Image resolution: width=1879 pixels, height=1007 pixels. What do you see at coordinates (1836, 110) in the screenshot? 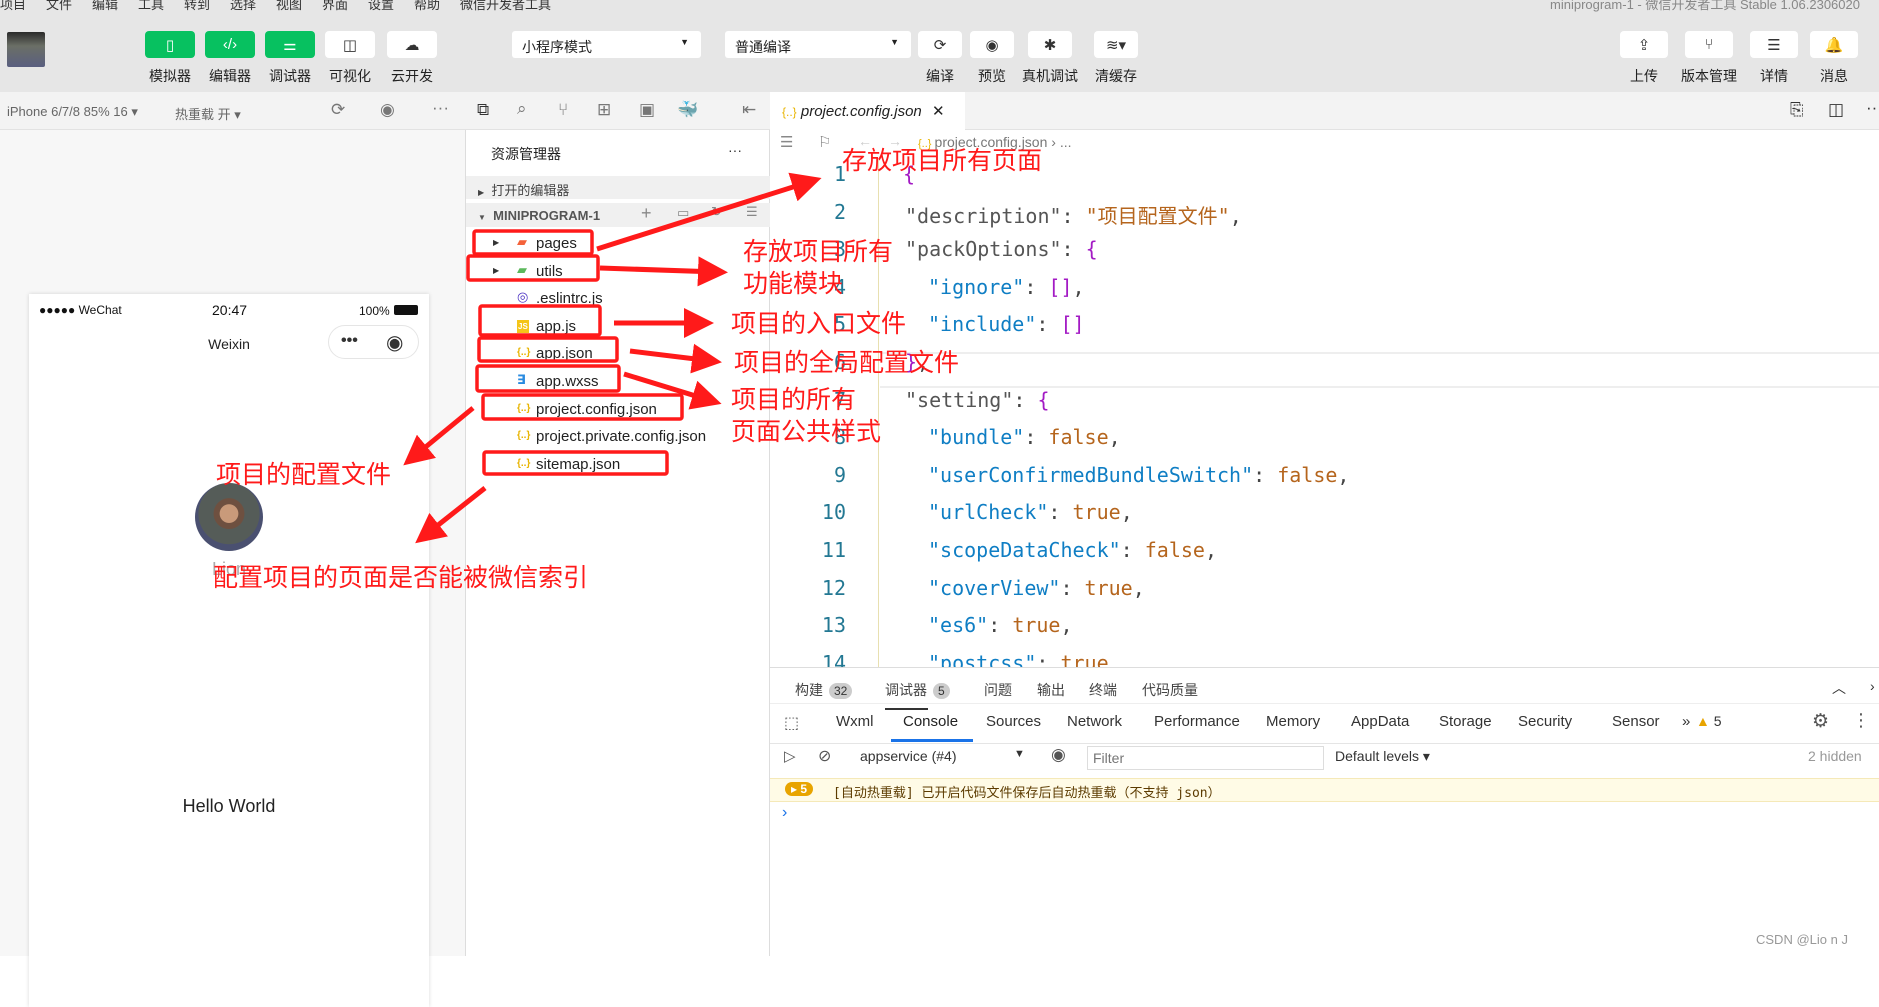
I see `split-editor-icon: ◫` at bounding box center [1836, 110].